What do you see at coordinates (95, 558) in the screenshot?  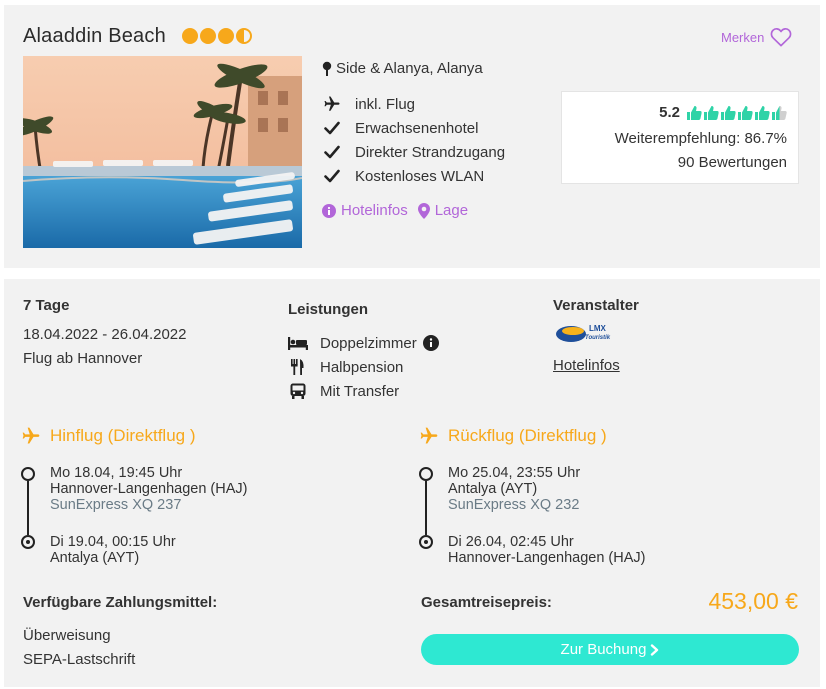 I see `arrival-airport-name: Antalya (AYT)` at bounding box center [95, 558].